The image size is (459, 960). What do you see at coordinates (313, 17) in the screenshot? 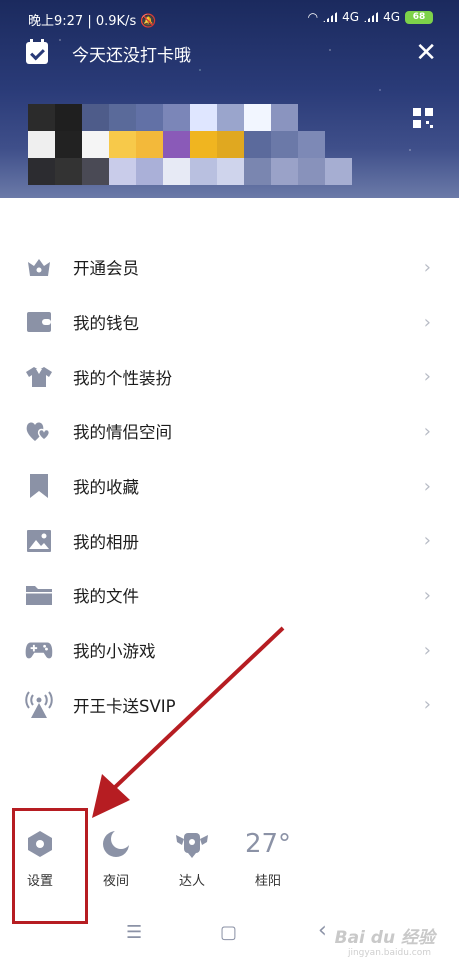
I see `wifi-icon: ◠` at bounding box center [313, 17].